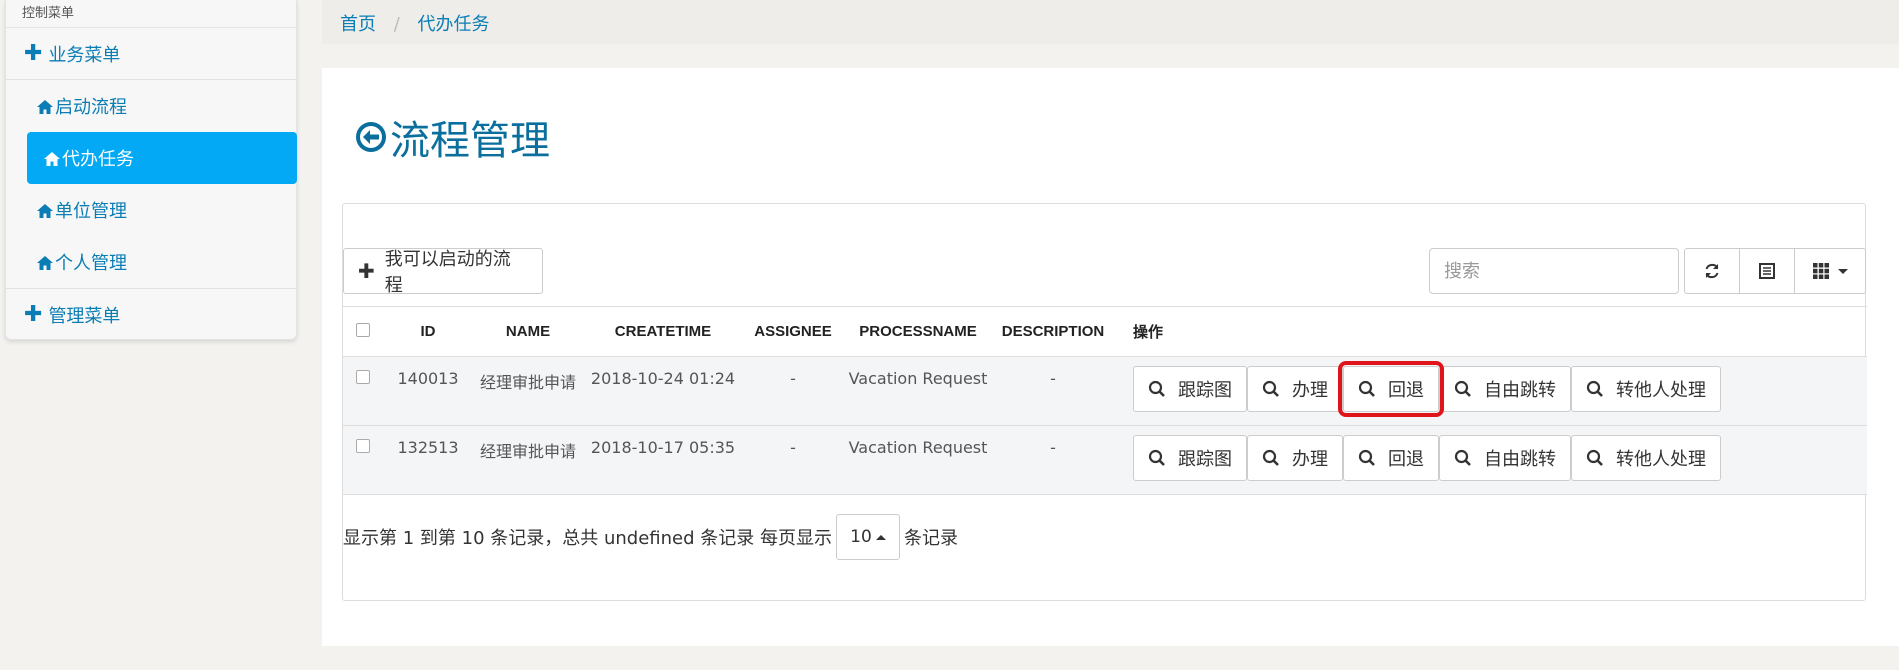  Describe the element at coordinates (793, 331) in the screenshot. I see `column-header-assignee: ASSIGNEE` at that location.